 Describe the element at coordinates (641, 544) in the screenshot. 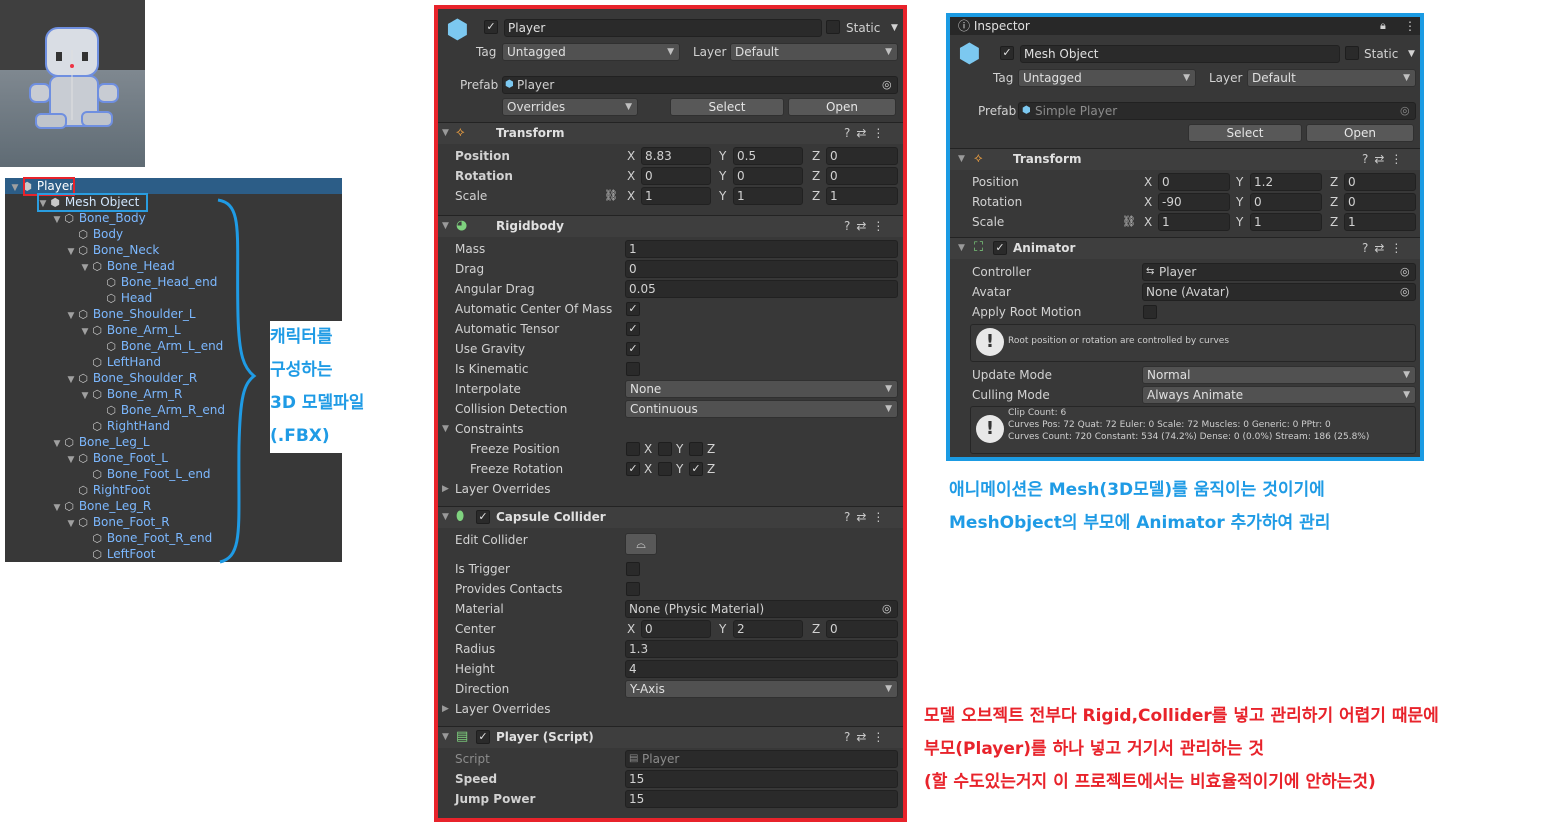

I see `edit-collider-button: ⌓` at that location.